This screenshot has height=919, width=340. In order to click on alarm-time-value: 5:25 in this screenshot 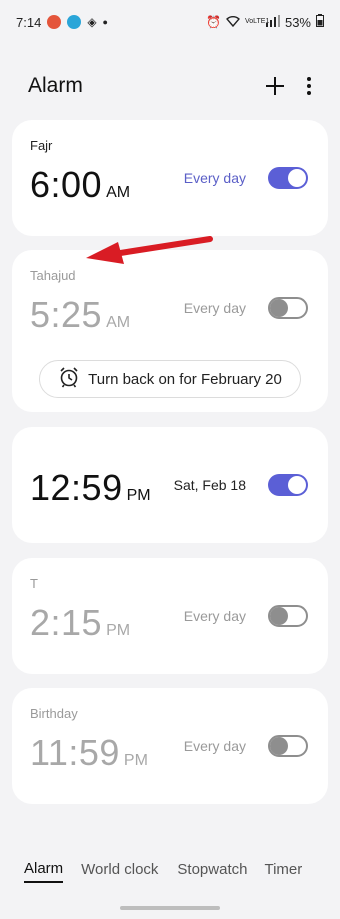, I will do `click(66, 314)`.